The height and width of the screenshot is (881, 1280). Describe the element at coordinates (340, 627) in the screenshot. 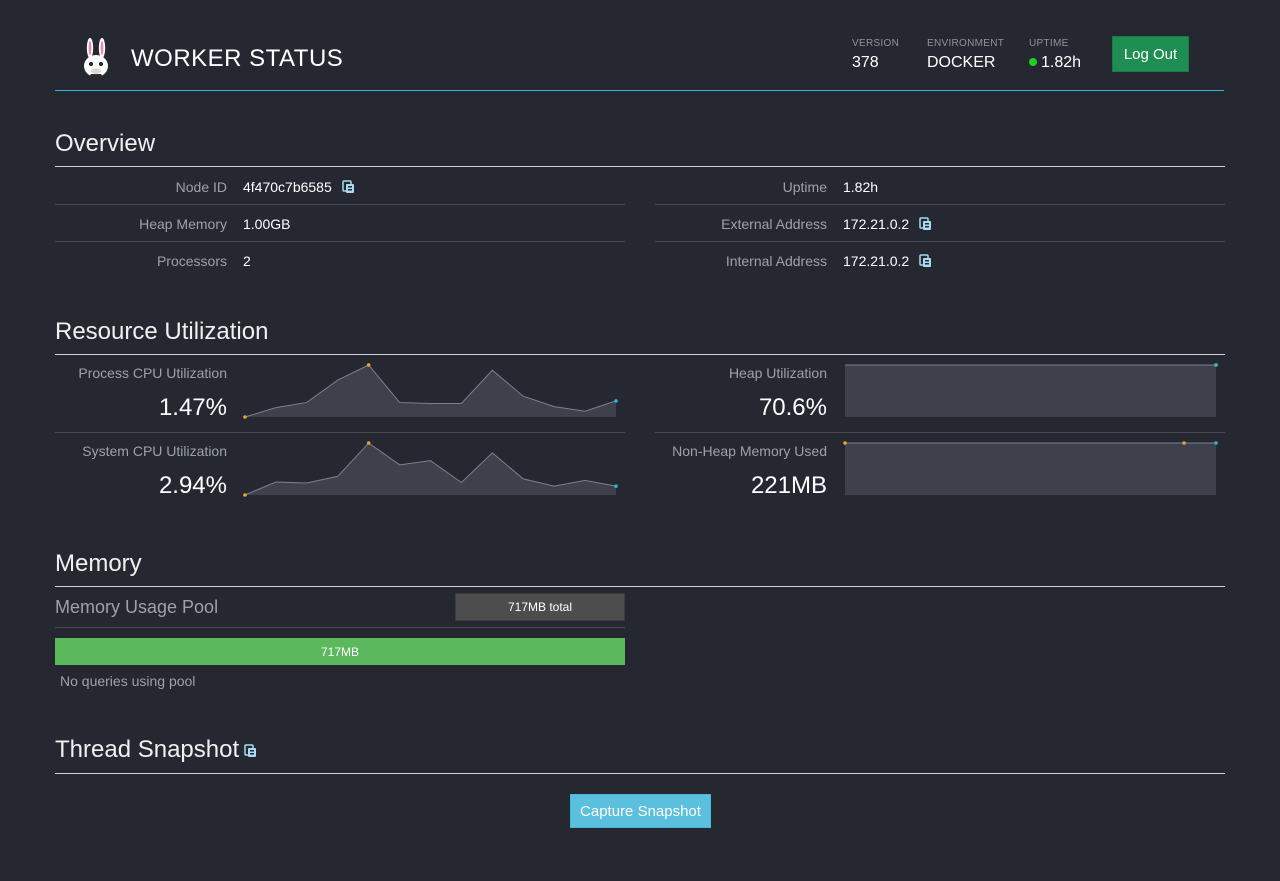

I see `memory-pool-rule` at that location.